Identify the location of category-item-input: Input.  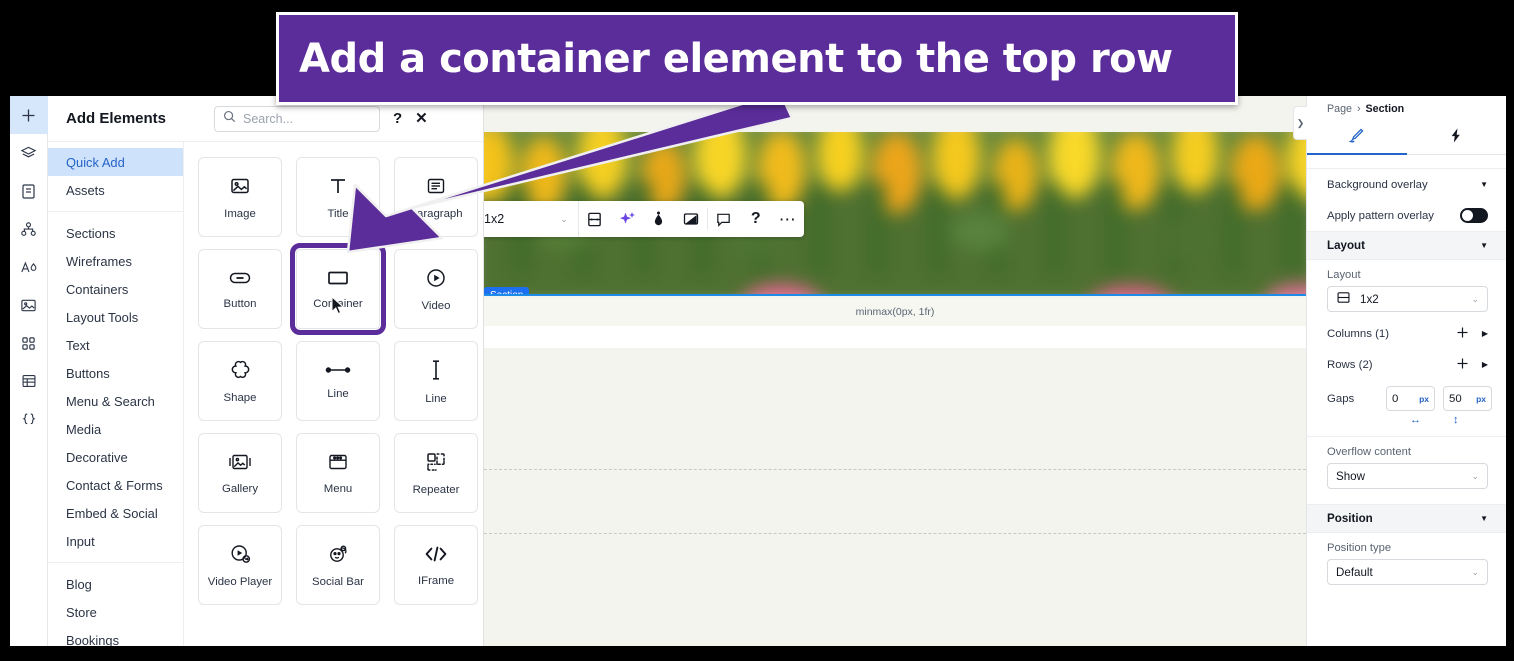
(115, 541).